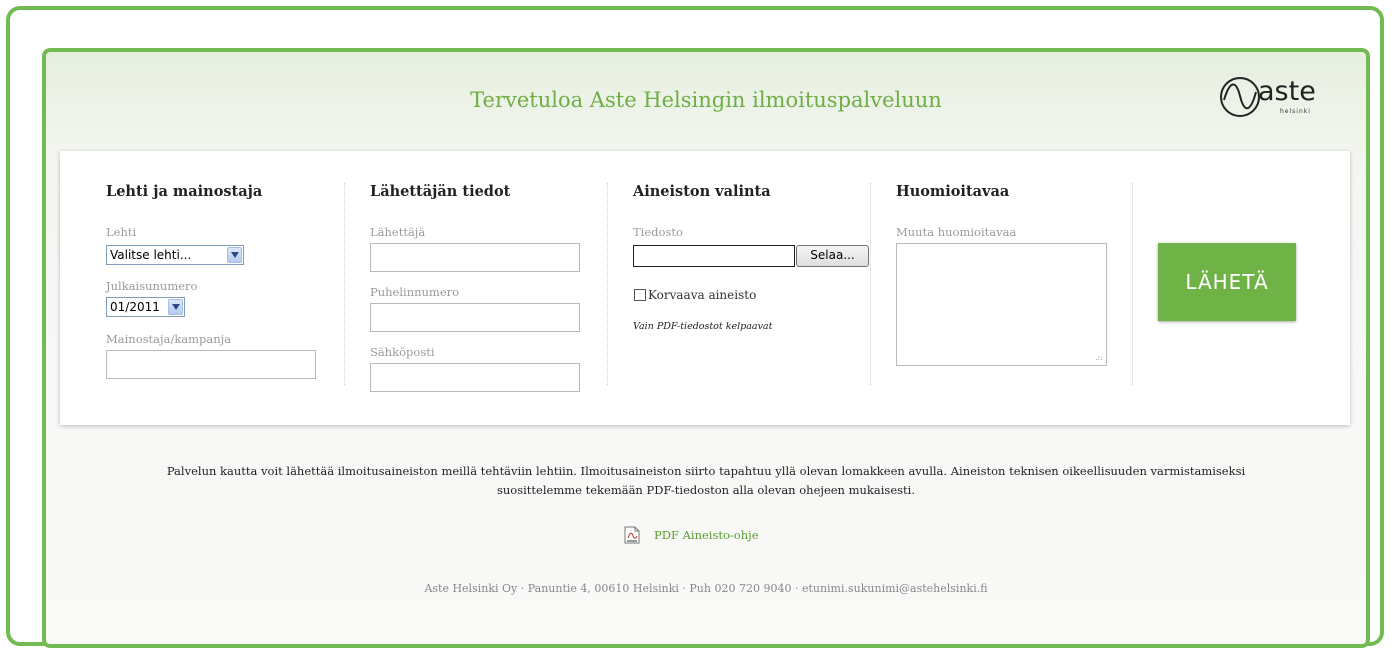 The height and width of the screenshot is (648, 1394). What do you see at coordinates (475, 317) in the screenshot?
I see `puhelin-input` at bounding box center [475, 317].